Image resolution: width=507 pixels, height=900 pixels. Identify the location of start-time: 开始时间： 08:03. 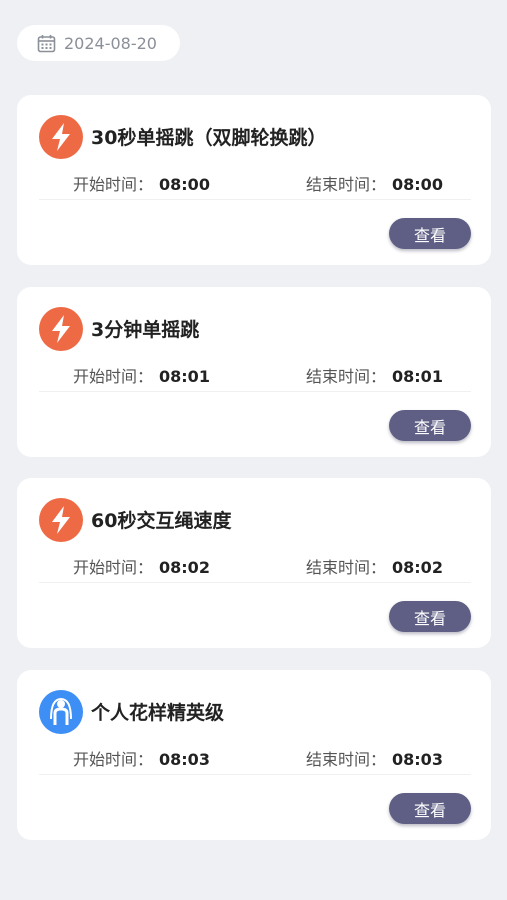
(141, 758).